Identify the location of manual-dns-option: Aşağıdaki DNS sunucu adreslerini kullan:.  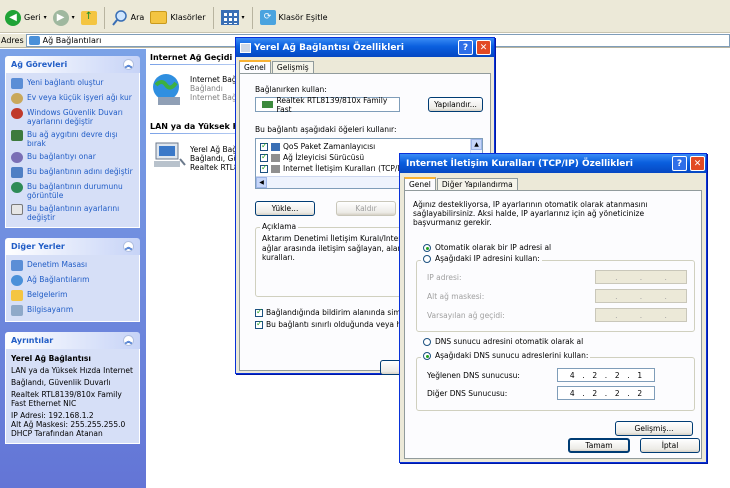
(506, 355).